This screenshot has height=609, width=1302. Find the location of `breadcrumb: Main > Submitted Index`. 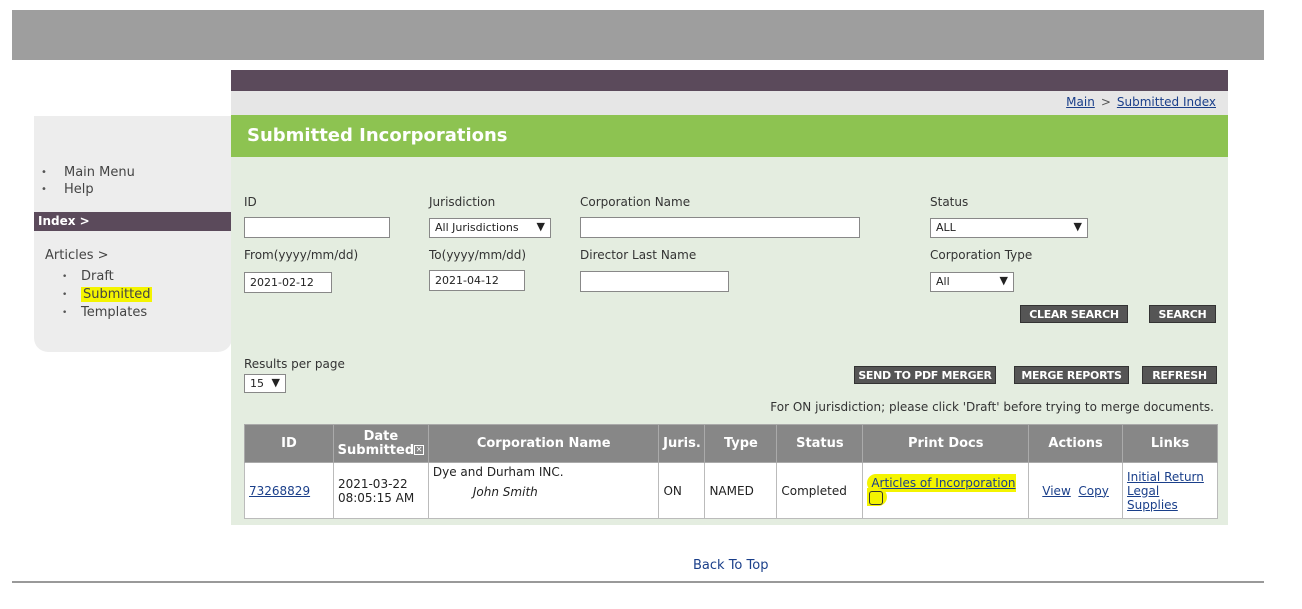

breadcrumb: Main > Submitted Index is located at coordinates (729, 103).